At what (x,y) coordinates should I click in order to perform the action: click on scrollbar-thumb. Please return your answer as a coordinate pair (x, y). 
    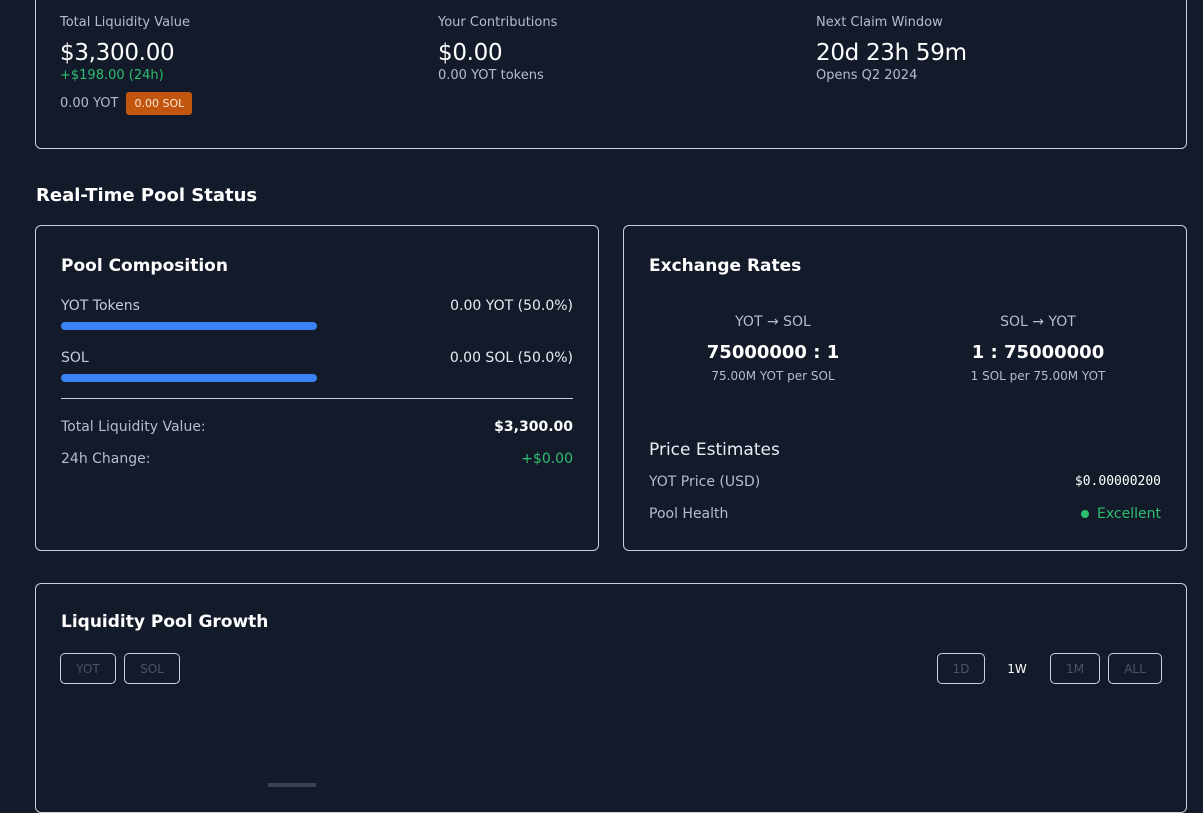
    Looking at the image, I should click on (292, 785).